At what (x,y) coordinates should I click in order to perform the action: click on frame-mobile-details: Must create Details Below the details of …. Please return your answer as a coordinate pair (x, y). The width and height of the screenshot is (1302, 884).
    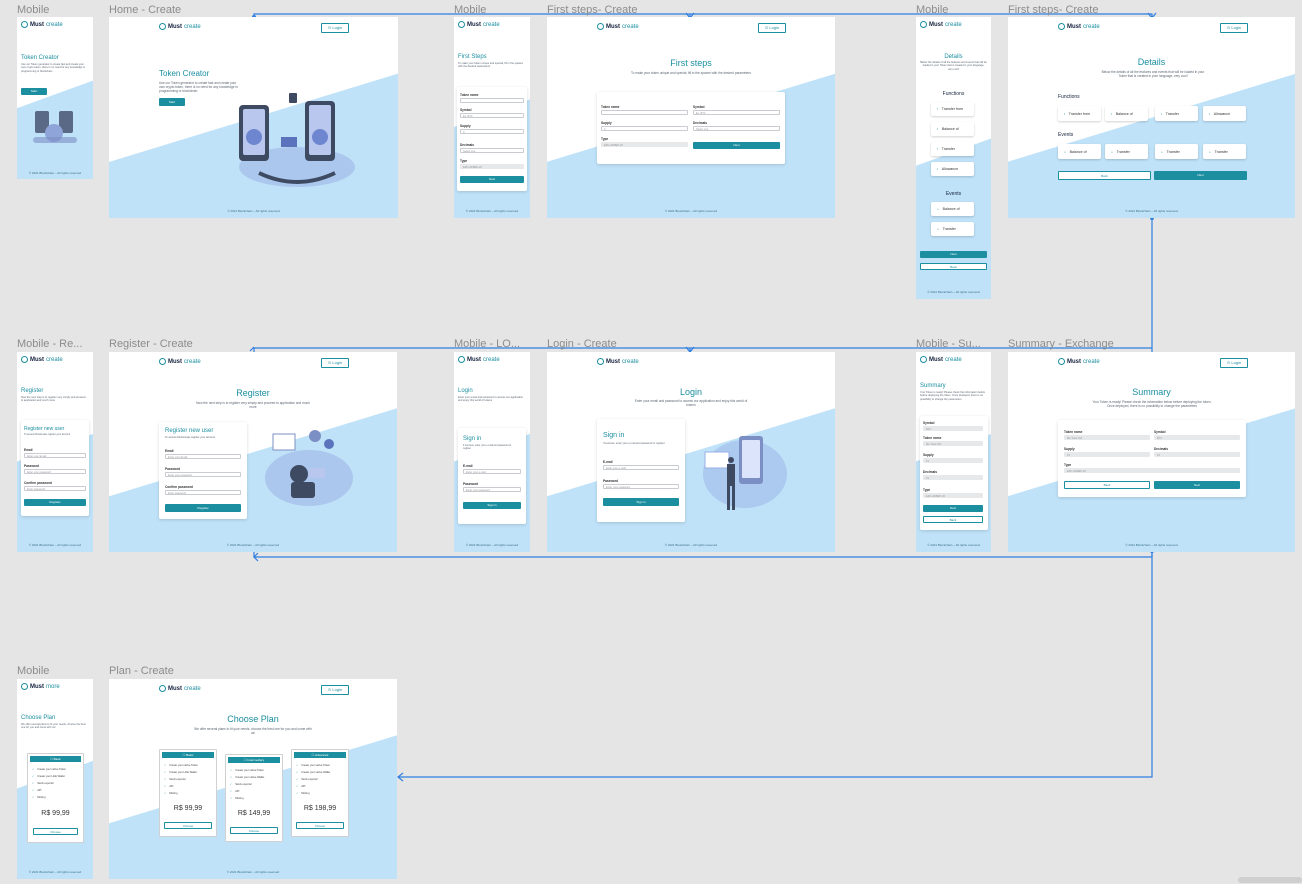
    Looking at the image, I should click on (953, 158).